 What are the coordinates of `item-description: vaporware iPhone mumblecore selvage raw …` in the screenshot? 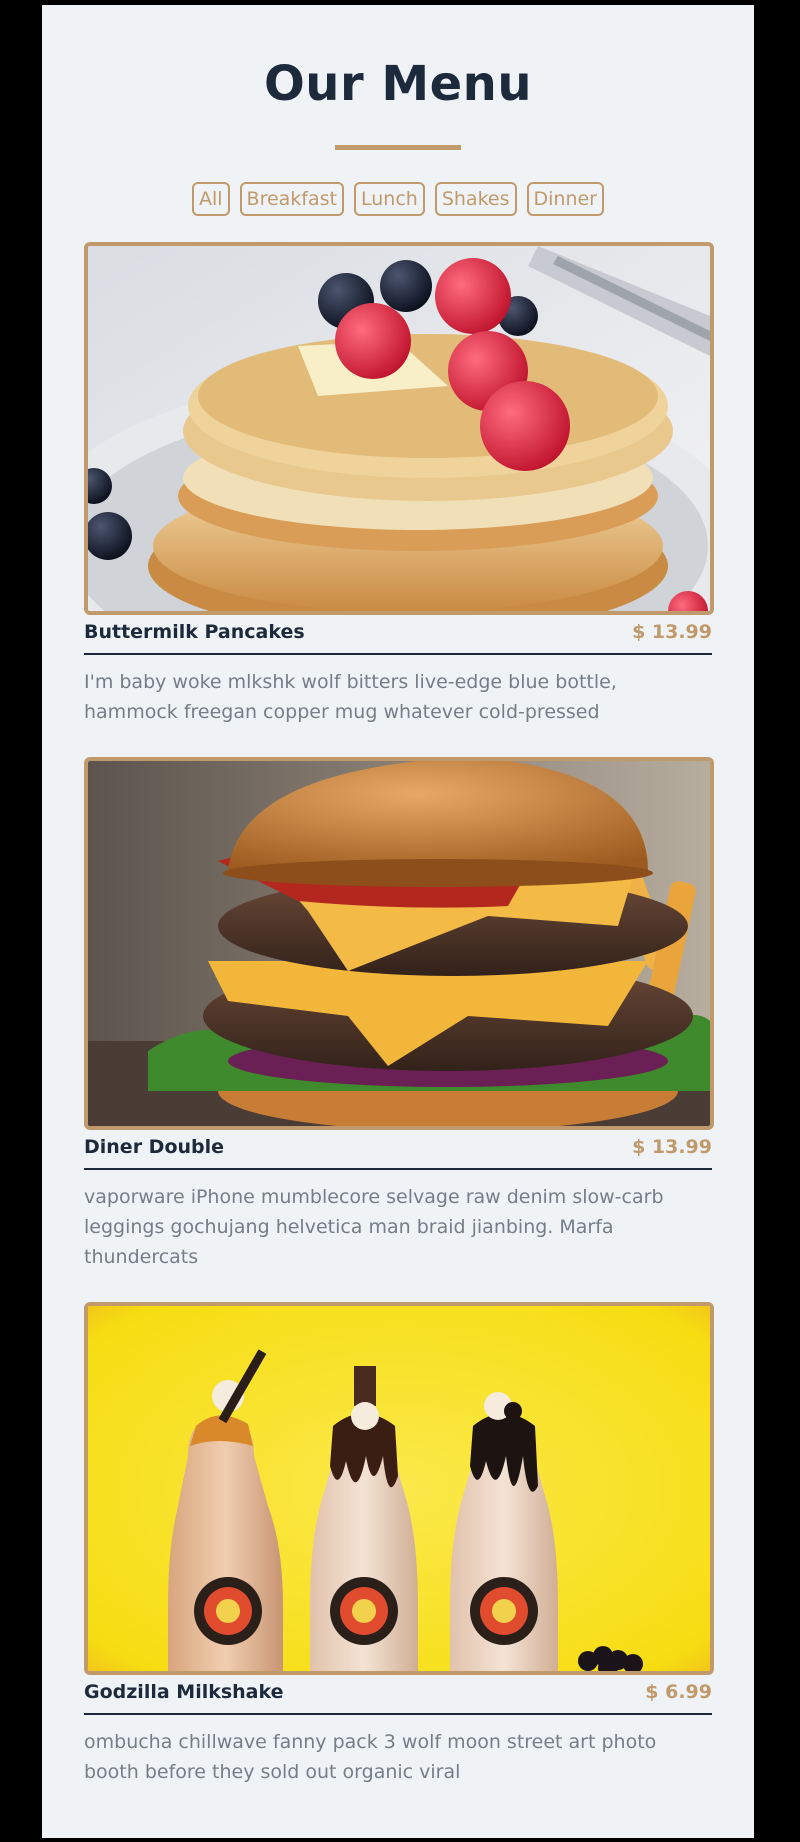 It's located at (374, 1227).